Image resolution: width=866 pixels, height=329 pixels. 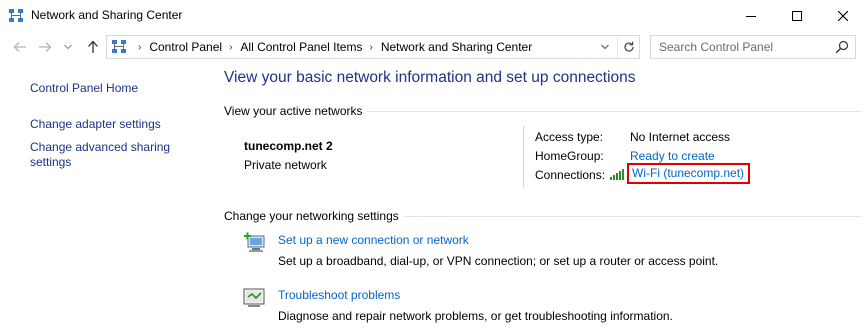 I want to click on active-networks-heading: View your active networks, so click(x=293, y=111).